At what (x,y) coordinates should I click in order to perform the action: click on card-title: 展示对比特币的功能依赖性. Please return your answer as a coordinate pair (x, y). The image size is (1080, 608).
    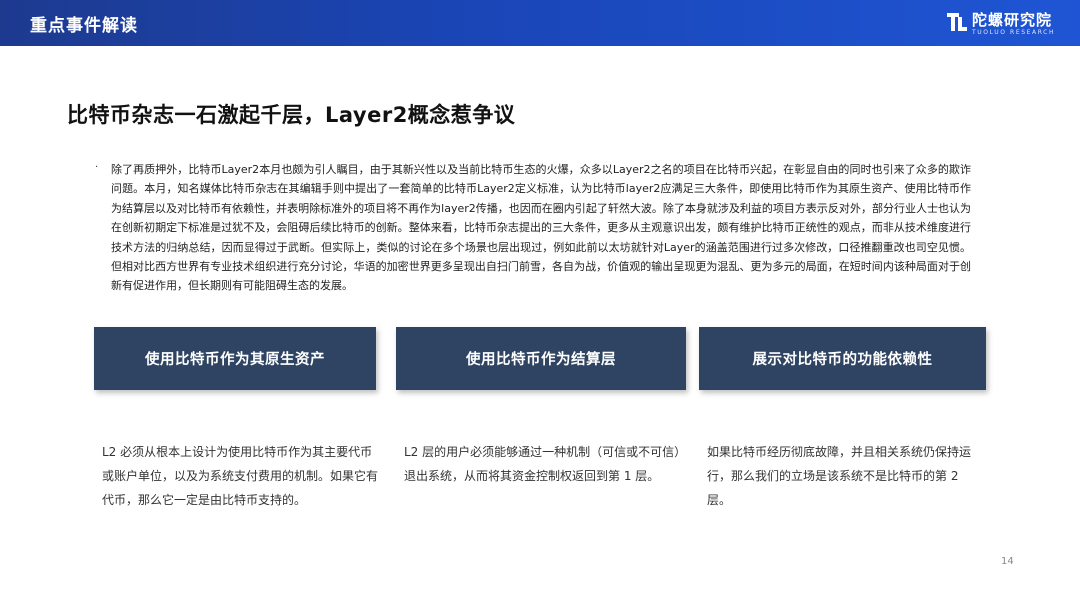
    Looking at the image, I should click on (842, 360).